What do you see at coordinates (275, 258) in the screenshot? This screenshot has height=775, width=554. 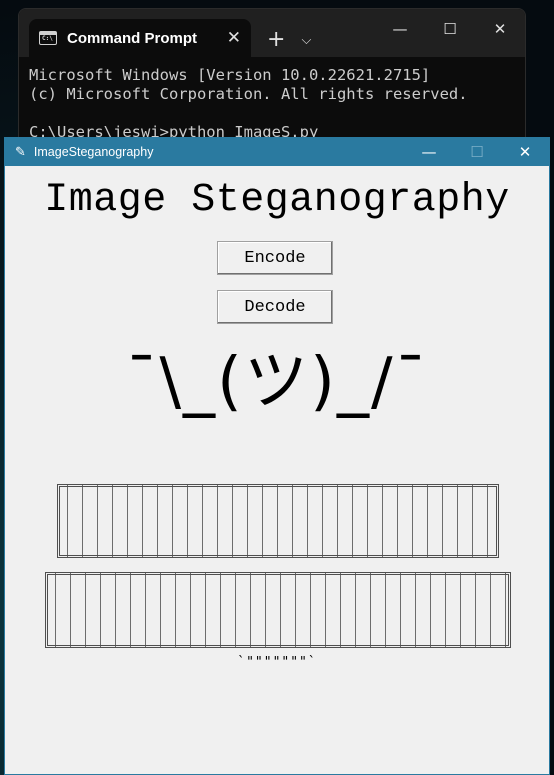 I see `encode-button: Encode` at bounding box center [275, 258].